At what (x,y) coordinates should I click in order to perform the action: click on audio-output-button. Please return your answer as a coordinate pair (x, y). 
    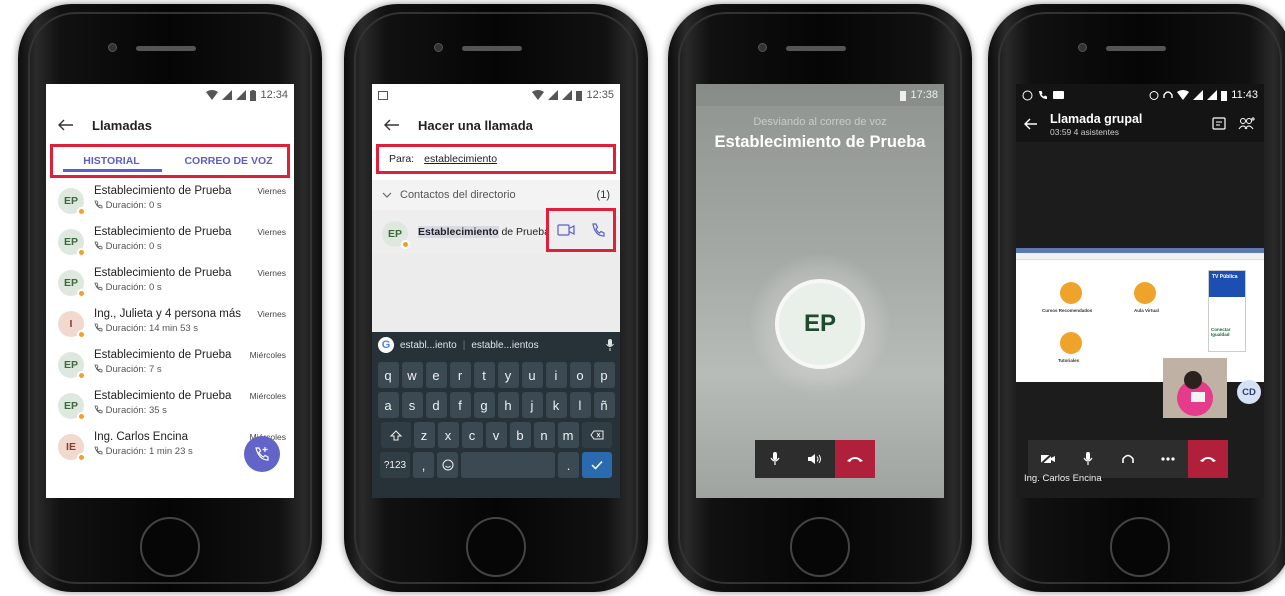
    Looking at the image, I should click on (1128, 459).